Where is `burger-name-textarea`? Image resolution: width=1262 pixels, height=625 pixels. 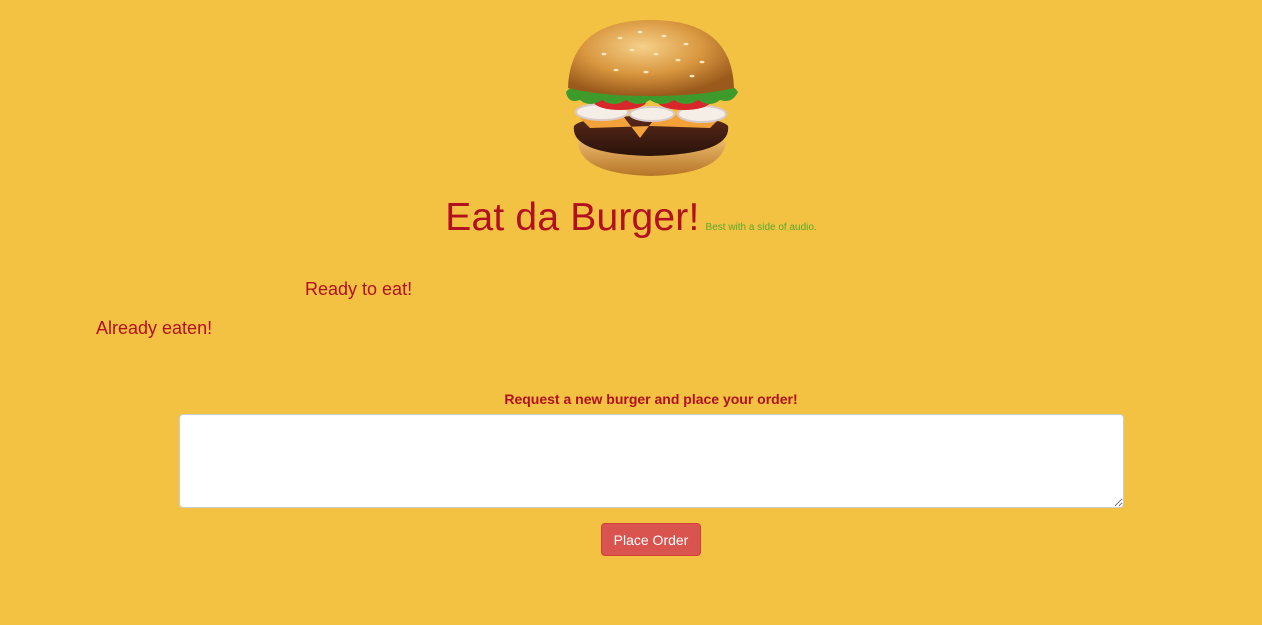
burger-name-textarea is located at coordinates (651, 461).